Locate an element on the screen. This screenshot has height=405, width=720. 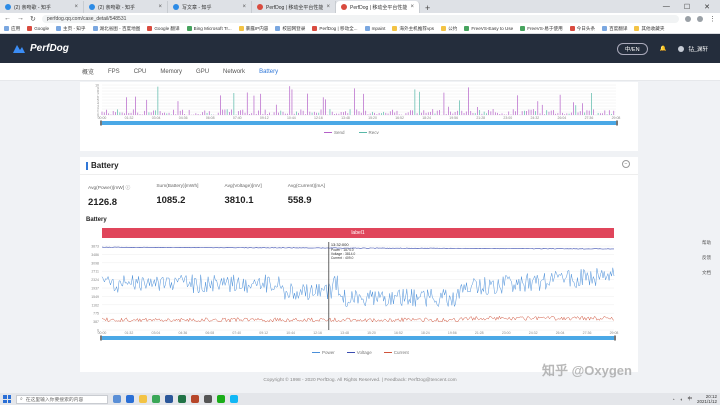
globe-icon is located at coordinates (523, 28).